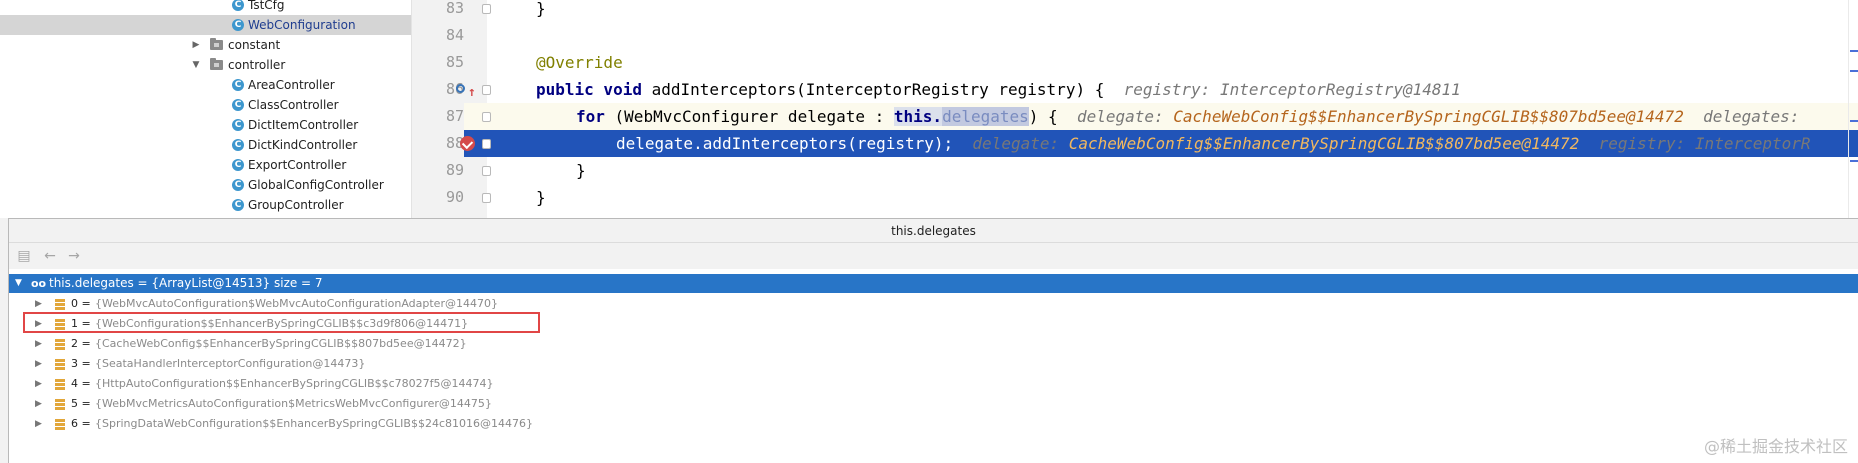  Describe the element at coordinates (205, 205) in the screenshot. I see `tree-item-groupcontroller: C GroupController` at that location.